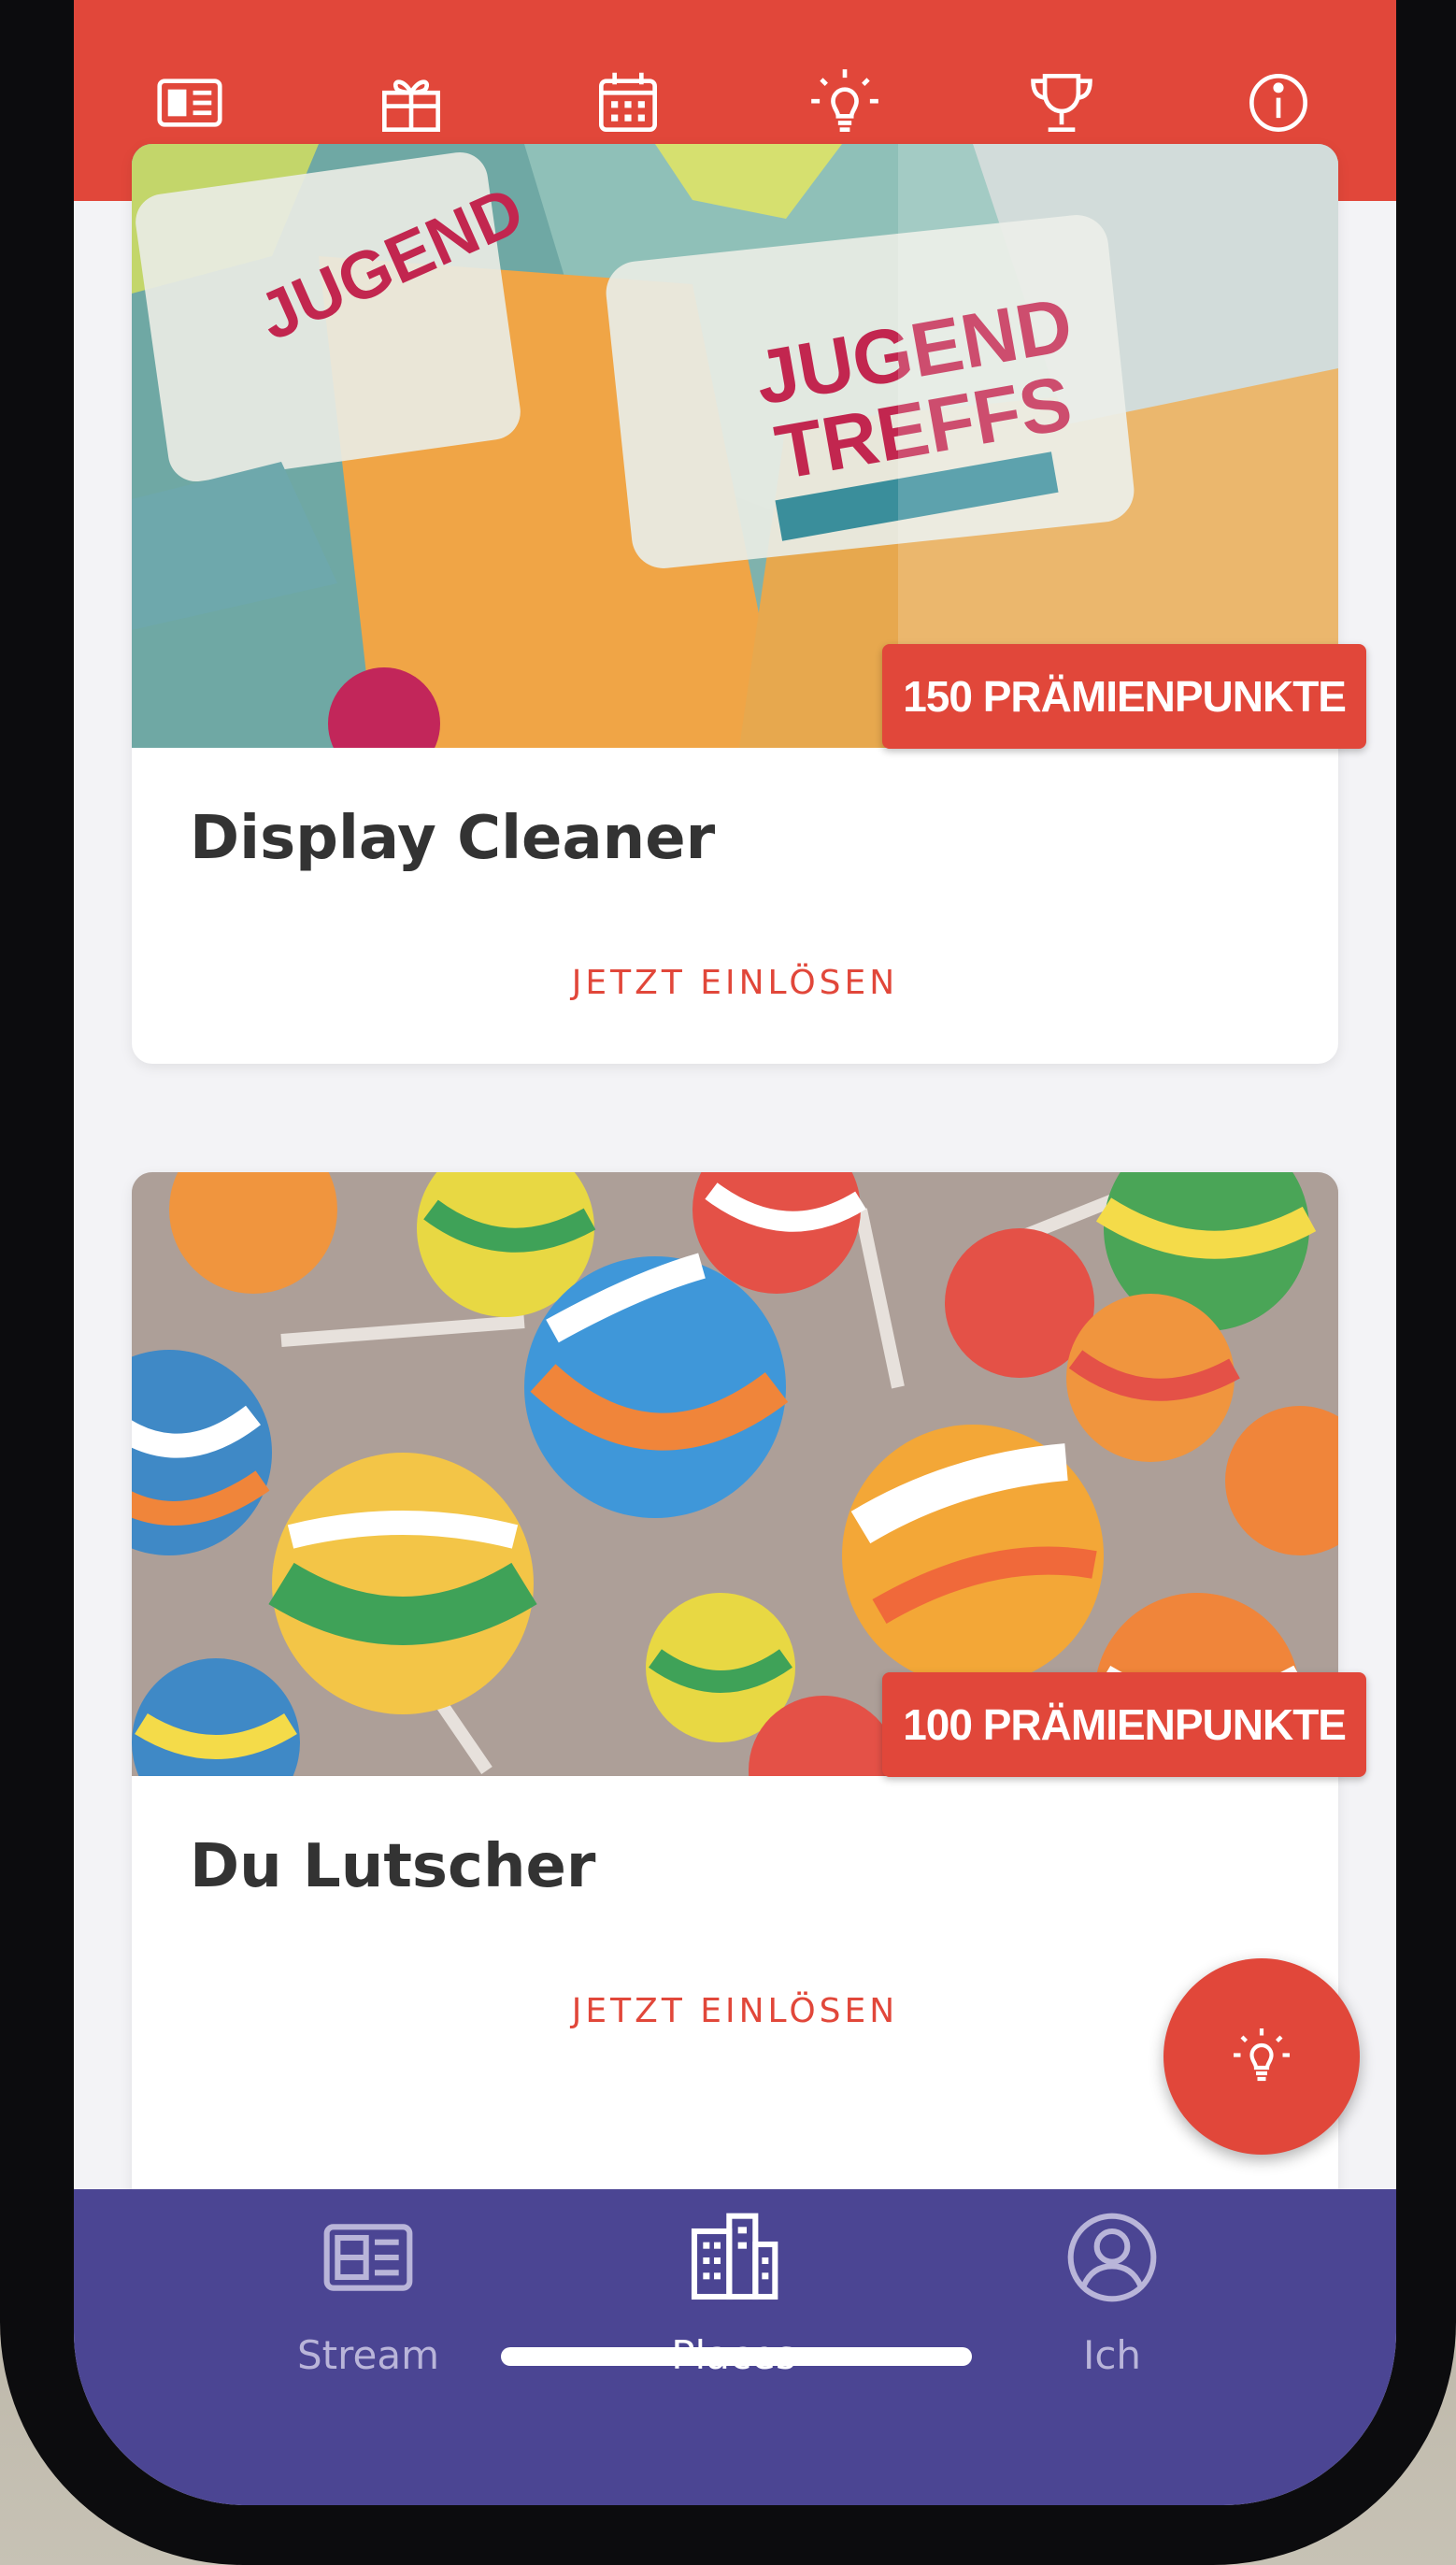 This screenshot has height=2565, width=1456. I want to click on gift-icon, so click(411, 105).